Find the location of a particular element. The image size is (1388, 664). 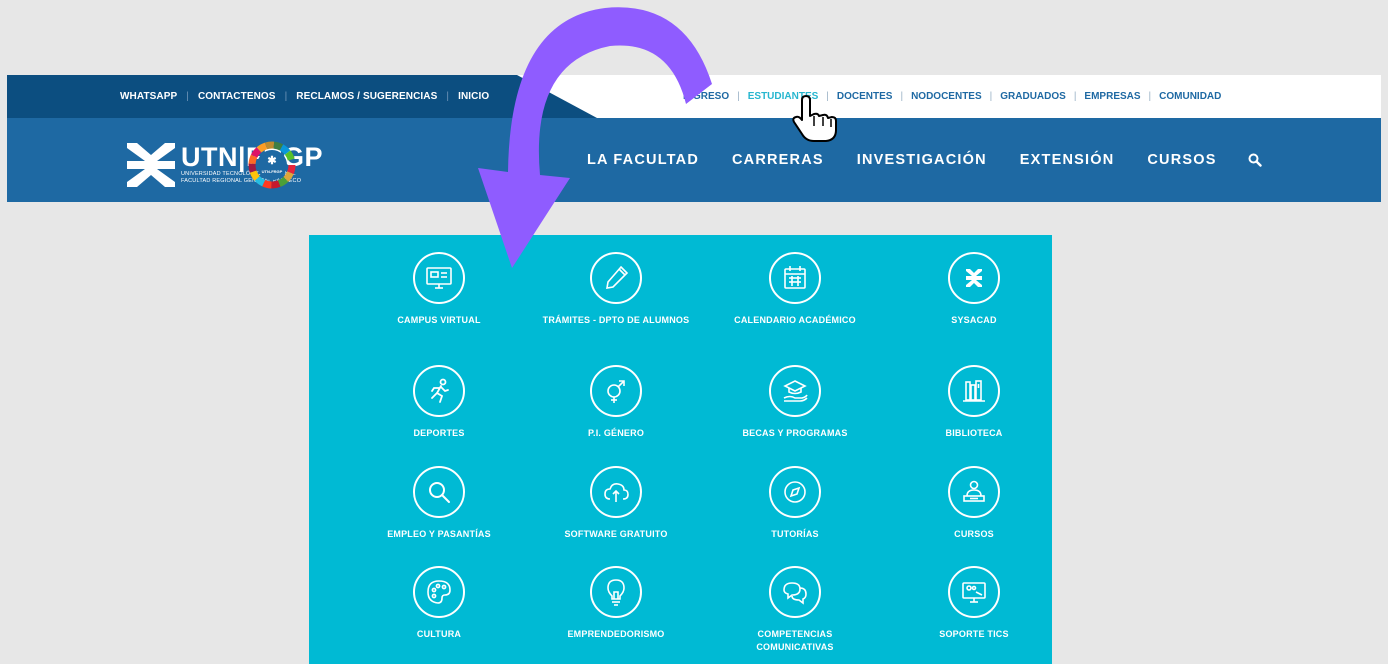

tile-sysacad: SYSACAD is located at coordinates (974, 289).